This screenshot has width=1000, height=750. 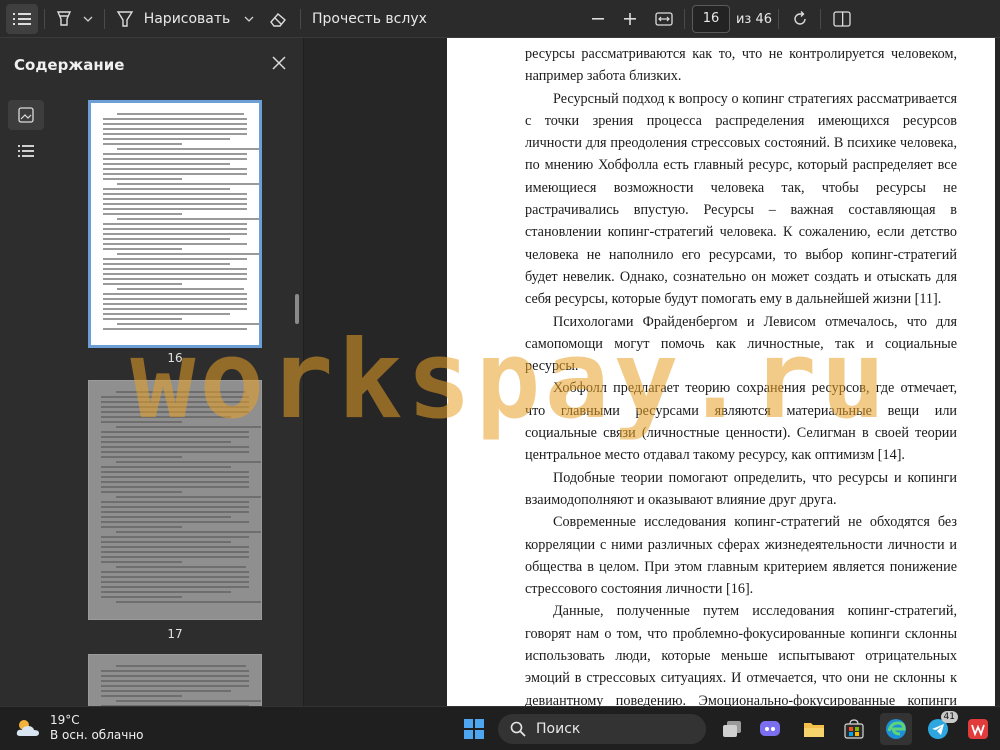 I want to click on page-total-label: из 46, so click(x=754, y=19).